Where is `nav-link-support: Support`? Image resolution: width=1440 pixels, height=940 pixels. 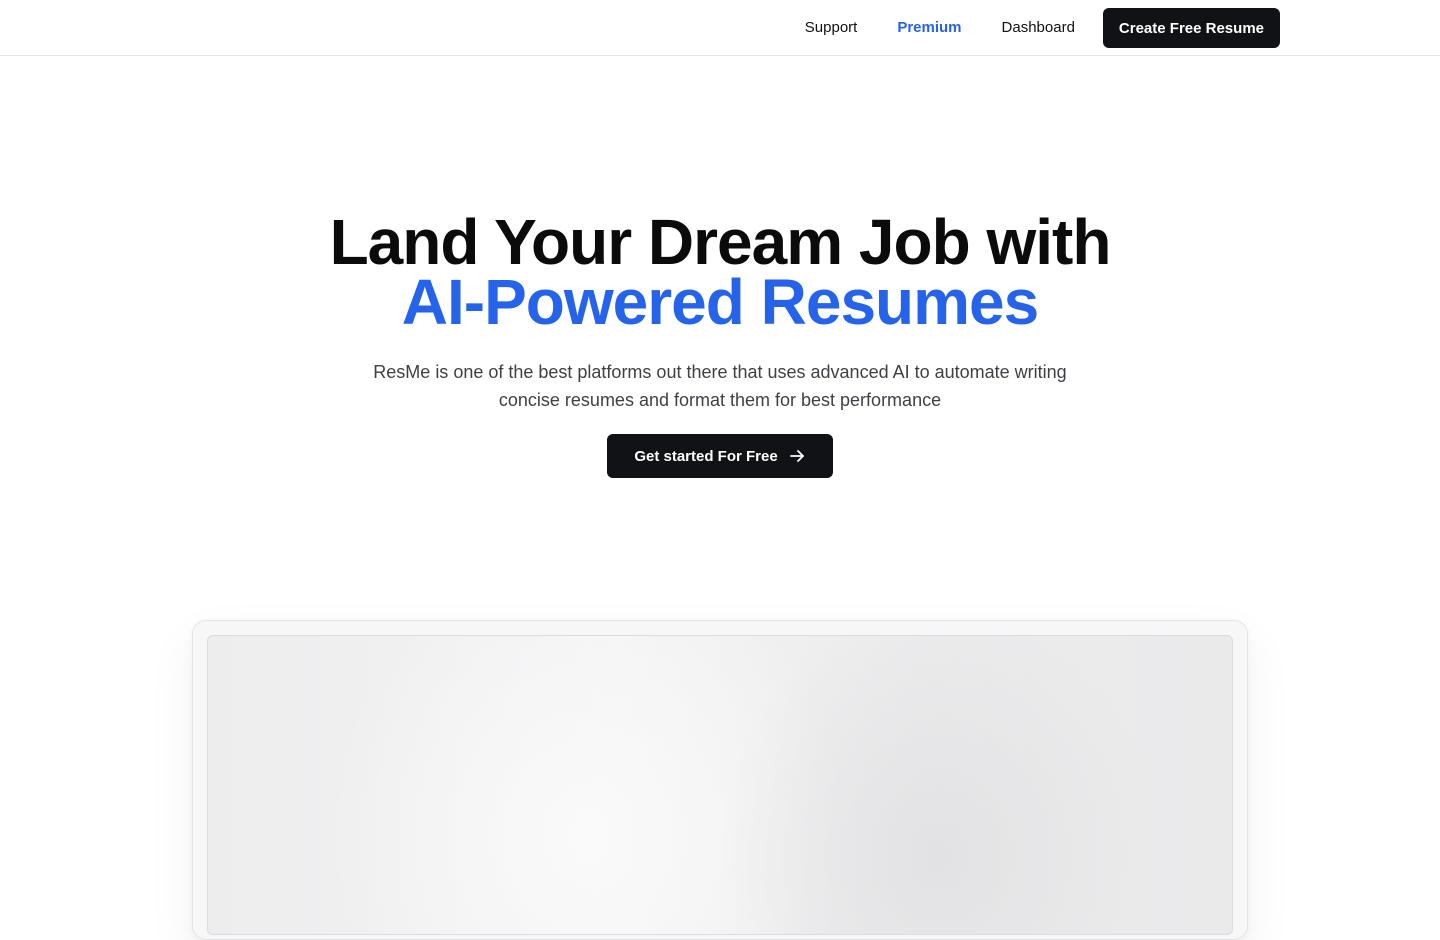
nav-link-support: Support is located at coordinates (831, 28).